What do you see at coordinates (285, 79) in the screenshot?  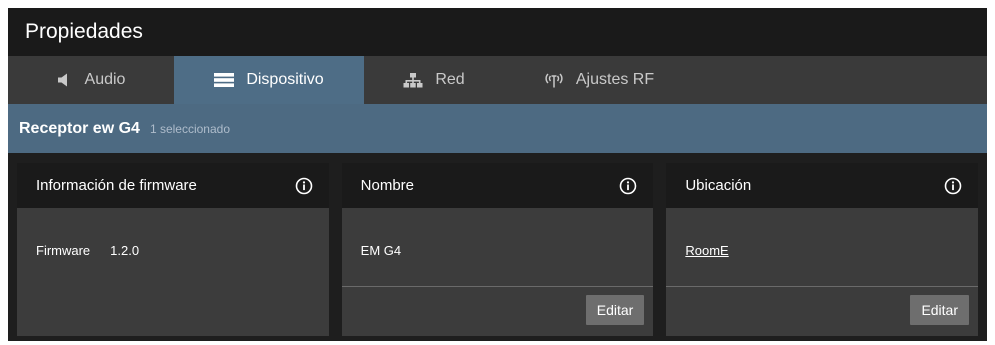 I see `tab-device-label: Dispositivo` at bounding box center [285, 79].